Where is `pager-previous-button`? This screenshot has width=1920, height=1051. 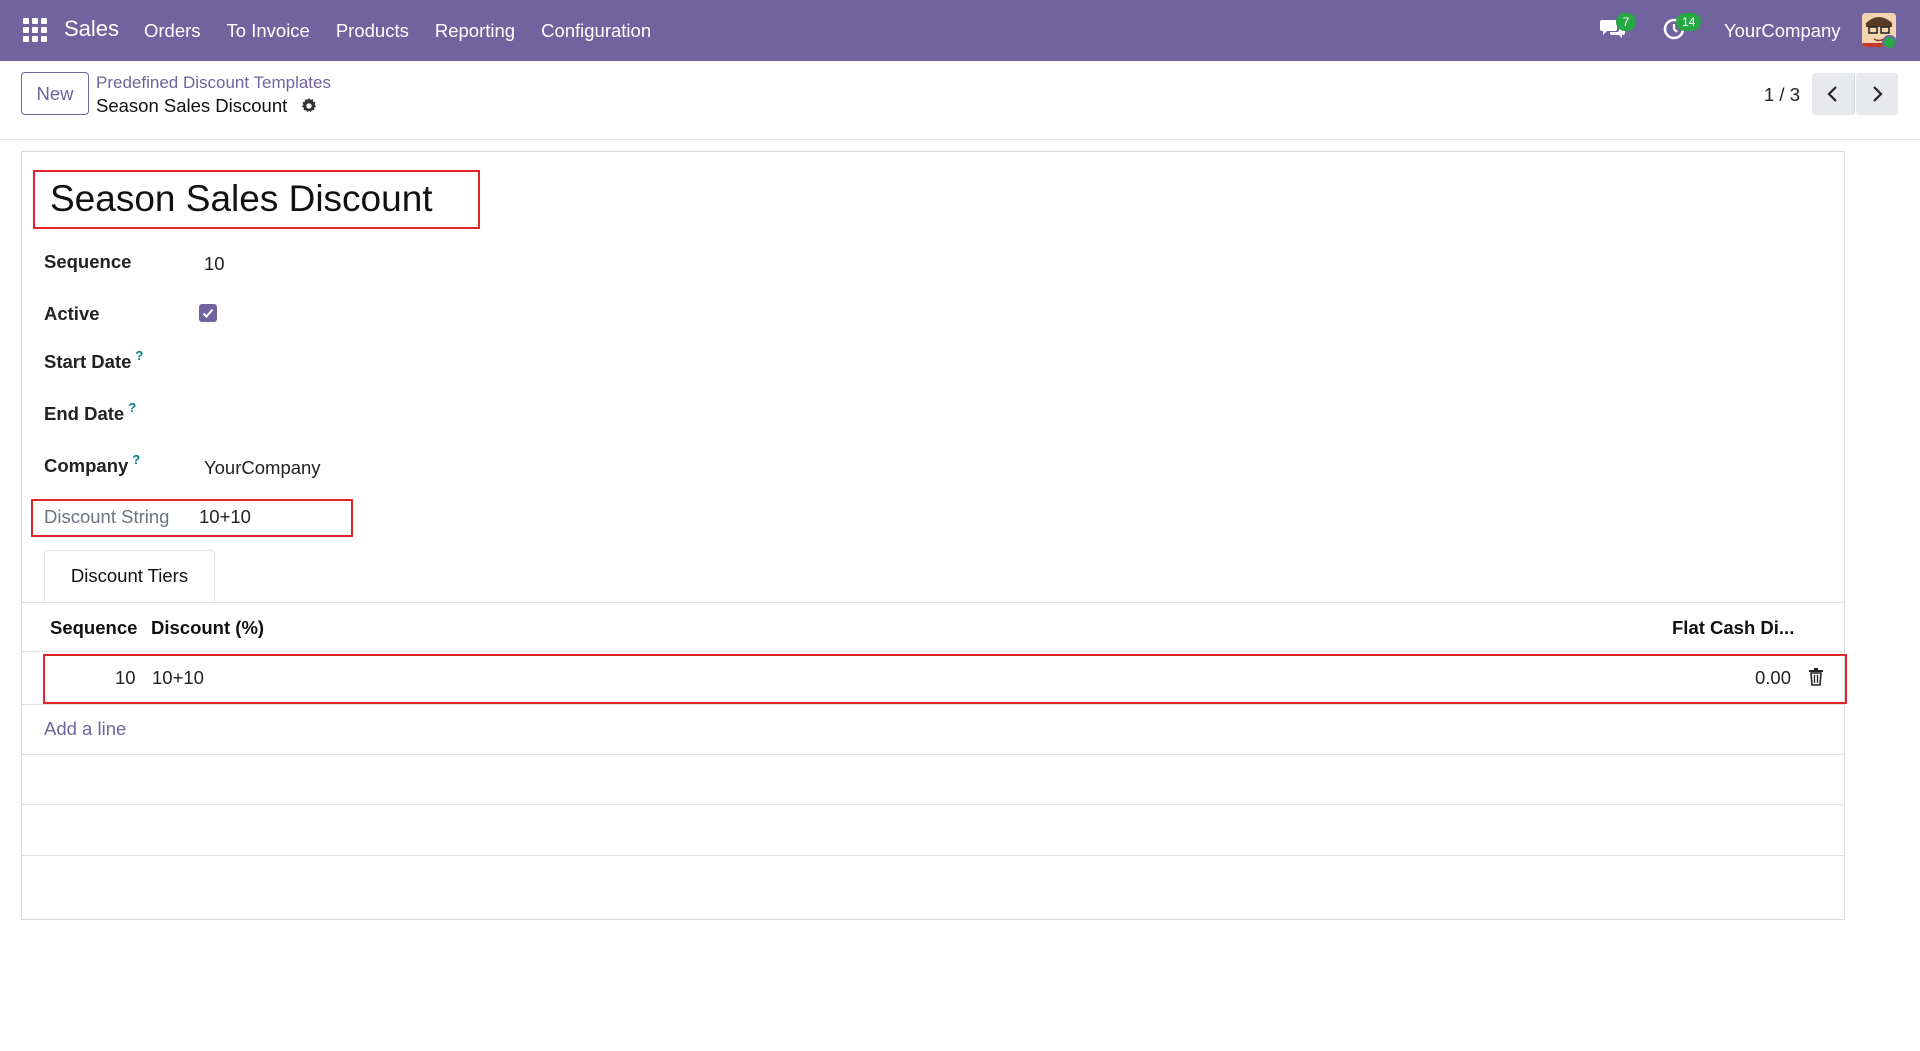
pager-previous-button is located at coordinates (1833, 94).